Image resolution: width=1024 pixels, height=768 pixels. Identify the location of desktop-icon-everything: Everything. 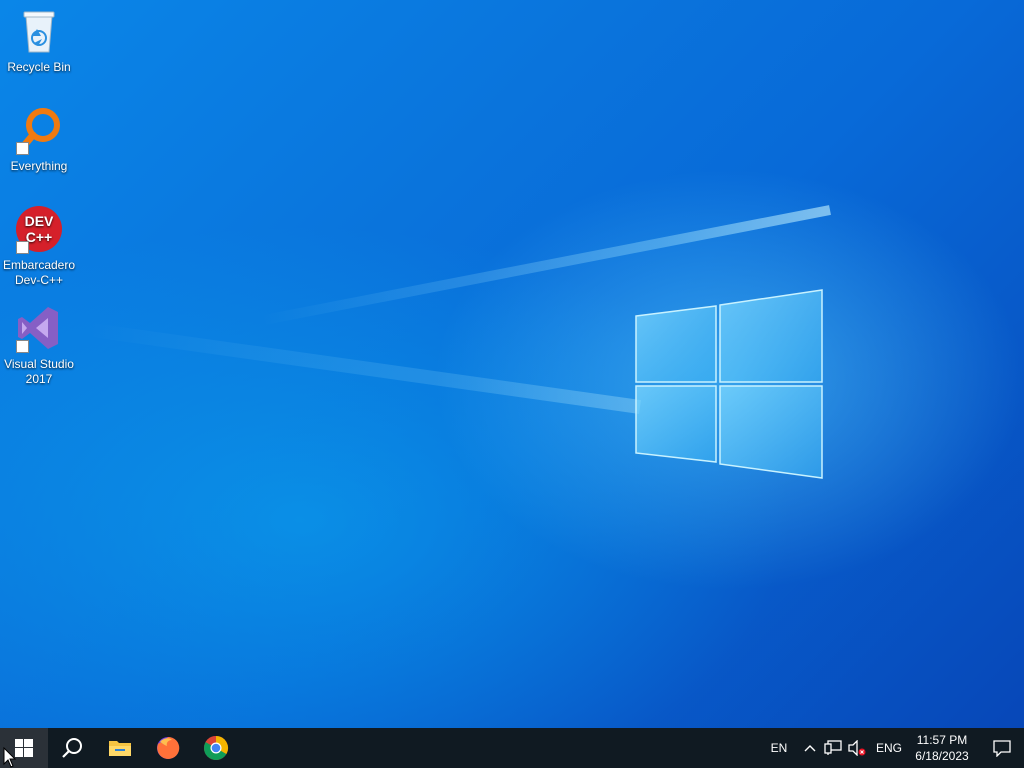
(39, 139).